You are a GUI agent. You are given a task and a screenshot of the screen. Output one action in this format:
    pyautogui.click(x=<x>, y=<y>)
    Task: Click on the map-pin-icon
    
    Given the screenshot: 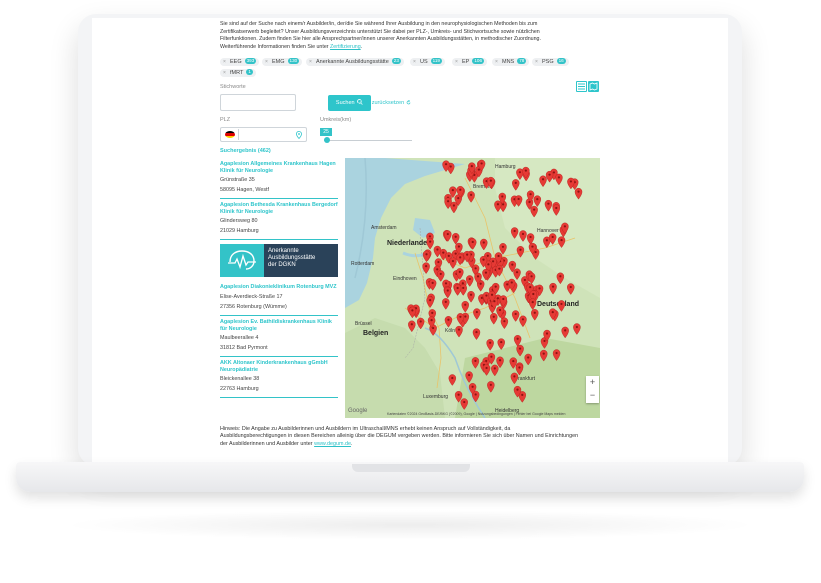 What is the action you would take?
    pyautogui.click(x=299, y=135)
    